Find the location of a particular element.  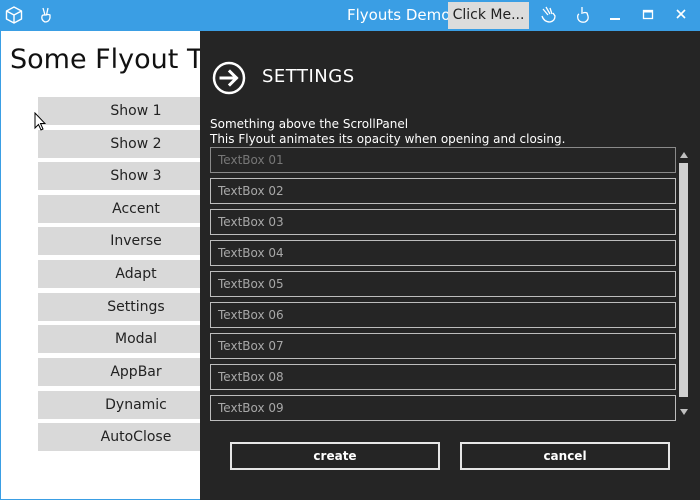

textbox-09: TextBox 09 is located at coordinates (443, 408).